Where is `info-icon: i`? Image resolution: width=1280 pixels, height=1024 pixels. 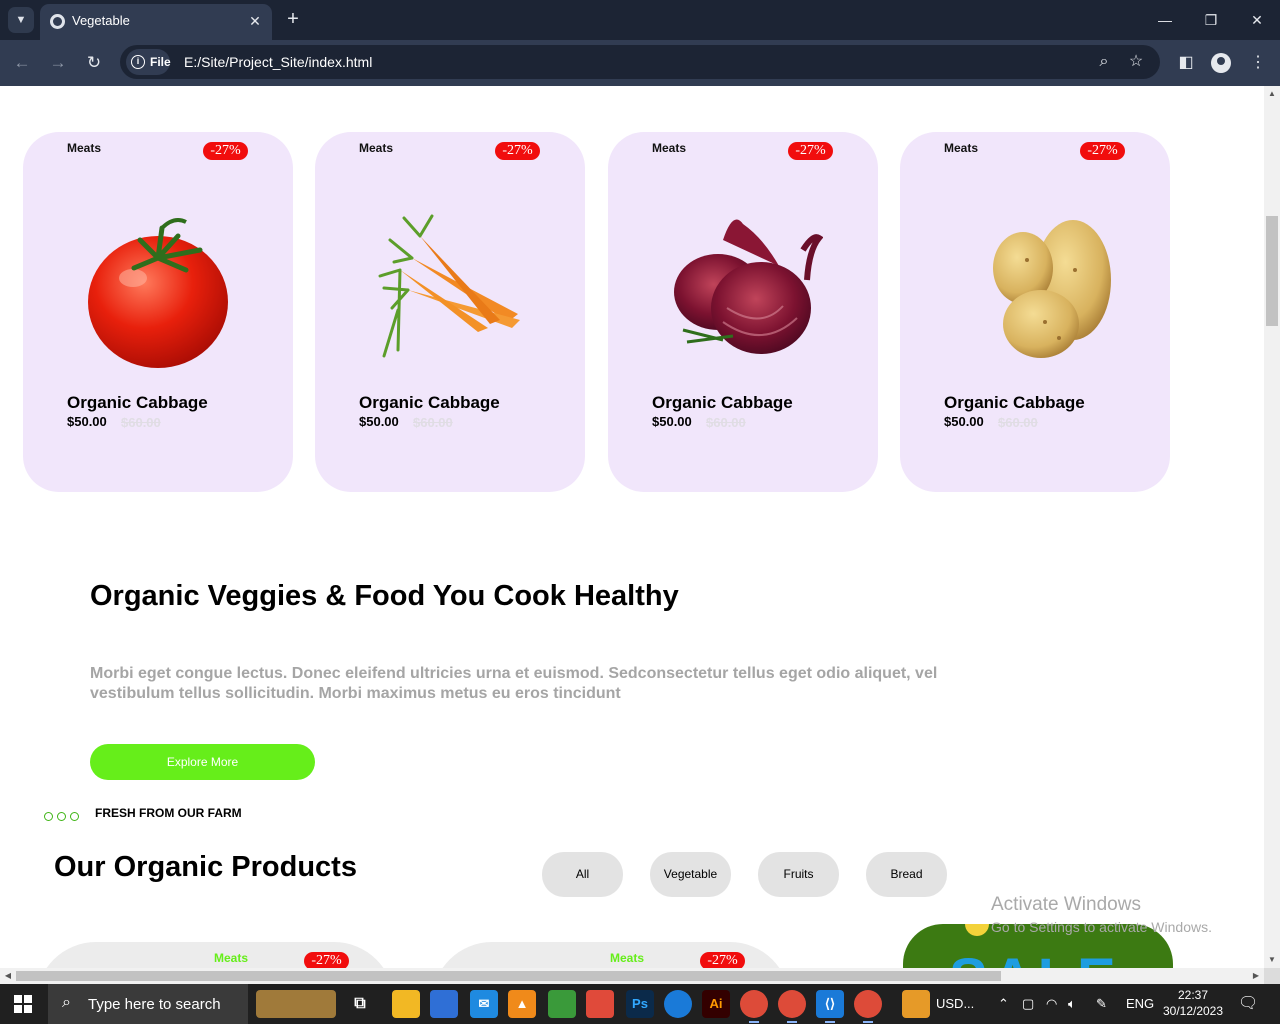 info-icon: i is located at coordinates (138, 62).